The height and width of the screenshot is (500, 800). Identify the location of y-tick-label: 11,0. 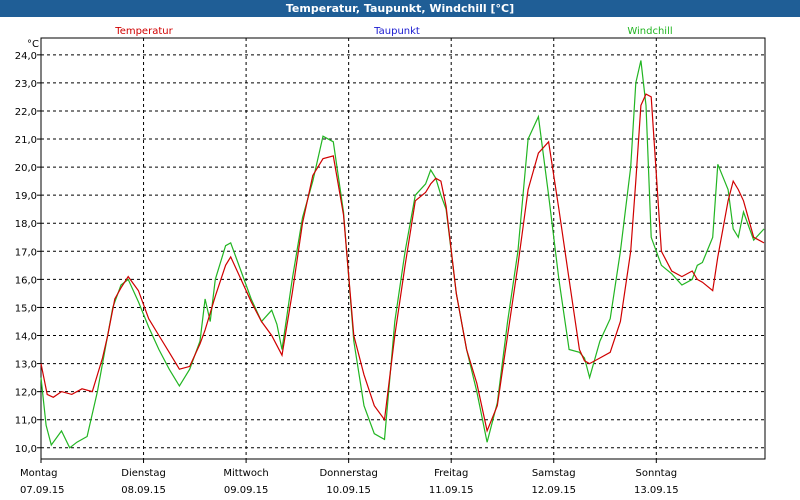
(26, 421).